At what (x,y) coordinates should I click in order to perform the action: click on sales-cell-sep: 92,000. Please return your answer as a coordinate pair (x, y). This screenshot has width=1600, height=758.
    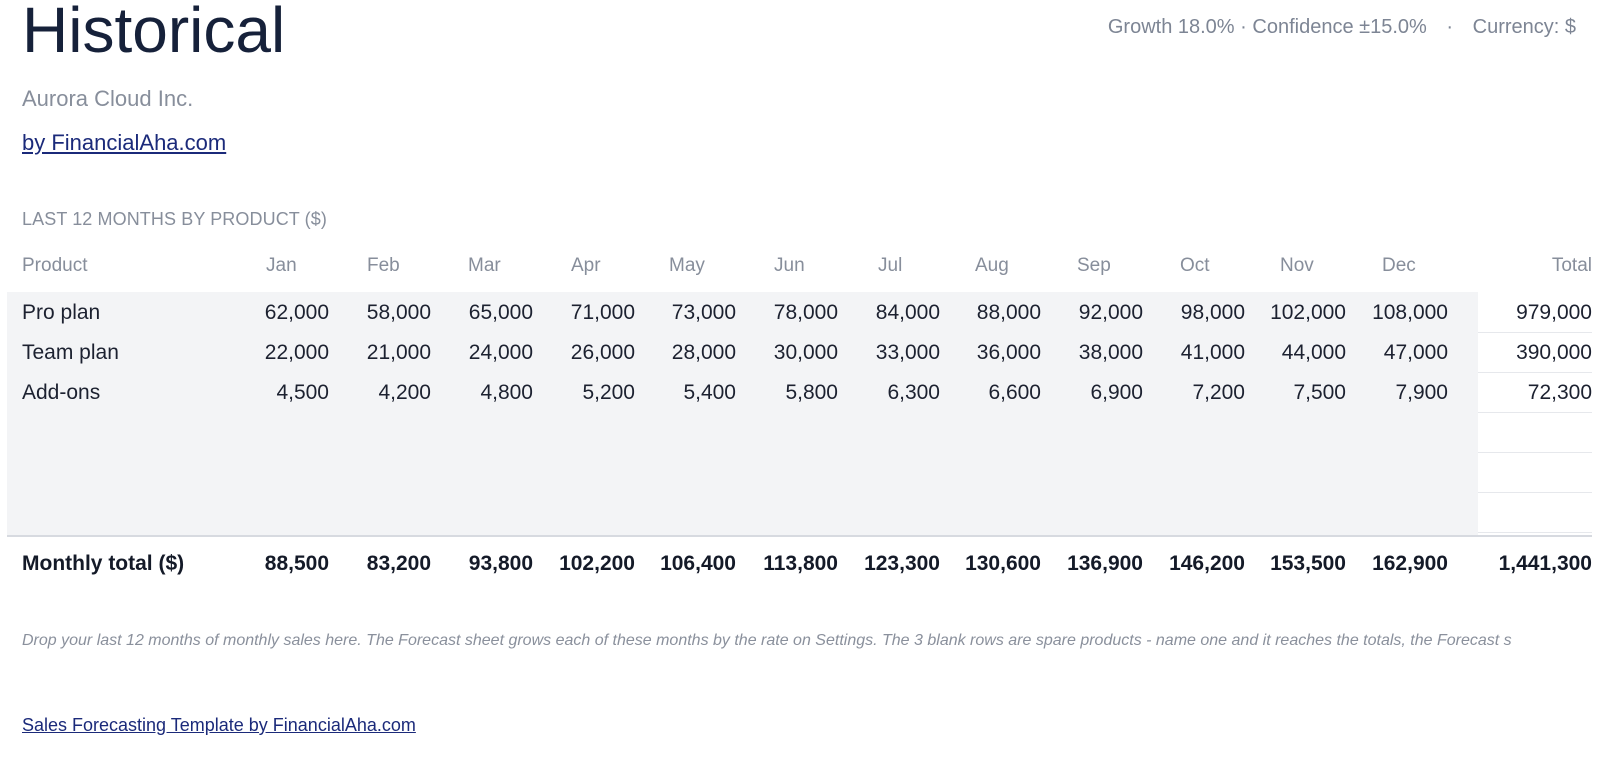
    Looking at the image, I should click on (1111, 313).